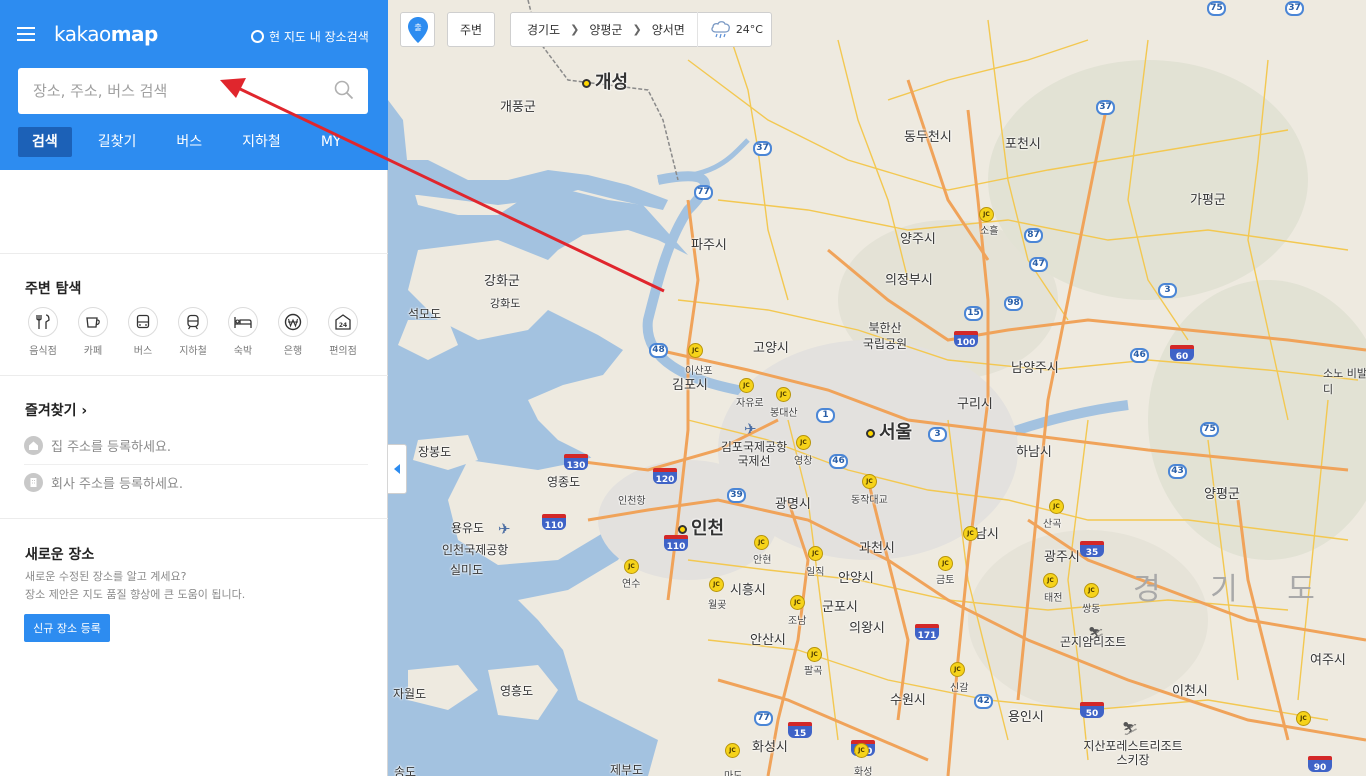 The image size is (1366, 776). I want to click on map-label-seoul: 서울, so click(889, 431).